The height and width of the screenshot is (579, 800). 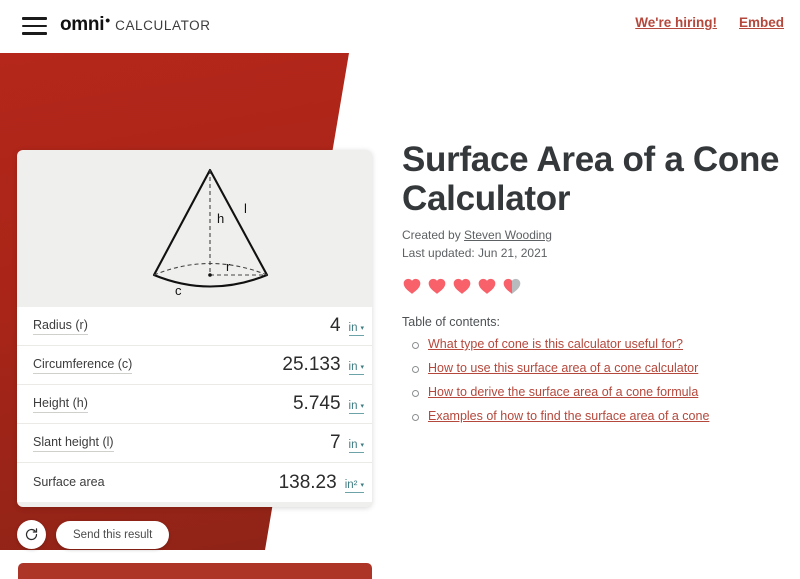 What do you see at coordinates (311, 365) in the screenshot?
I see `value-circumference: 25.133` at bounding box center [311, 365].